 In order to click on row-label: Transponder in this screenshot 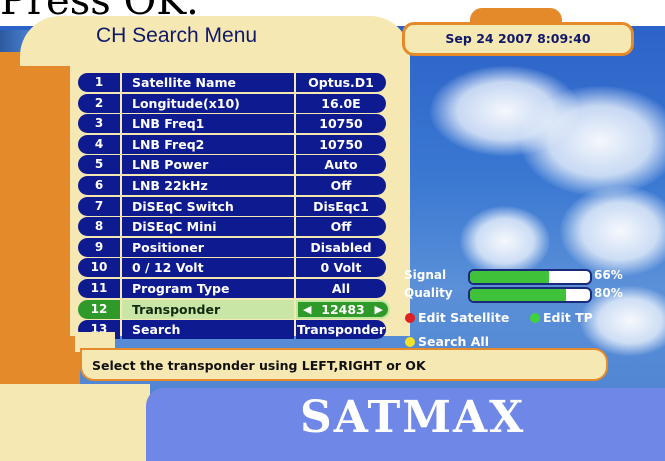, I will do `click(208, 309)`.